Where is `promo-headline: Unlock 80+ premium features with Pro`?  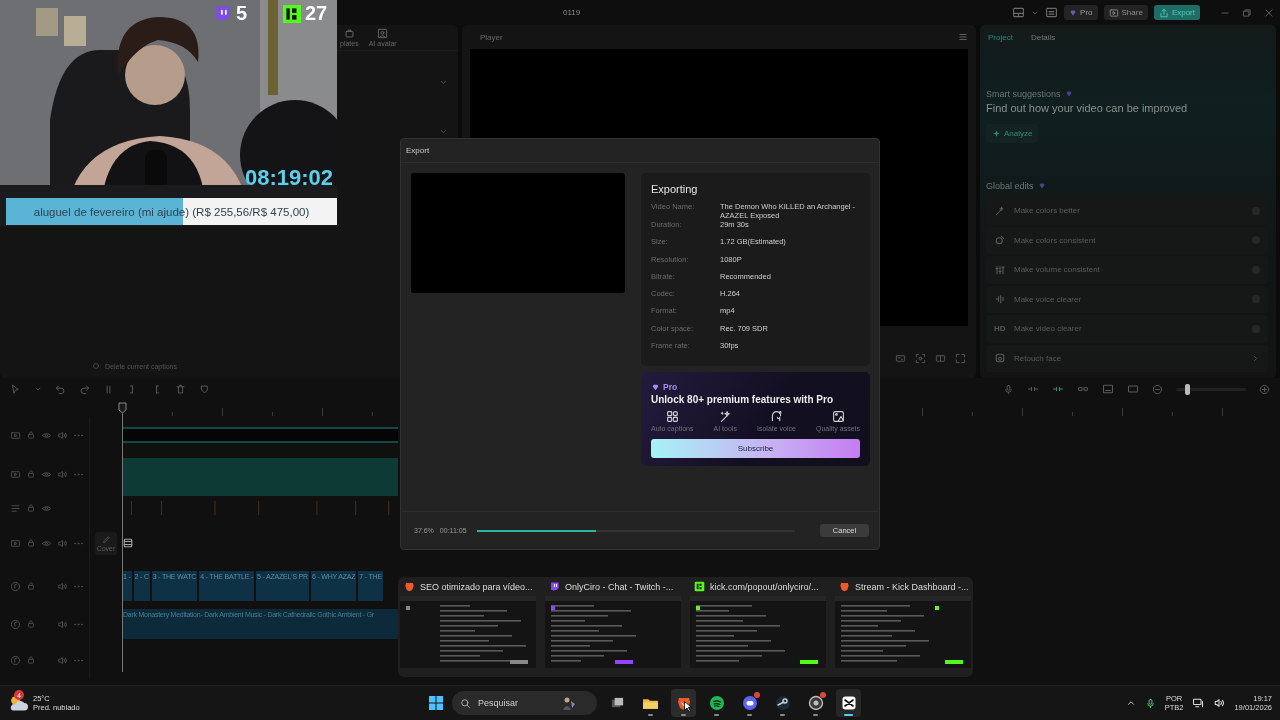
promo-headline: Unlock 80+ premium features with Pro is located at coordinates (742, 400).